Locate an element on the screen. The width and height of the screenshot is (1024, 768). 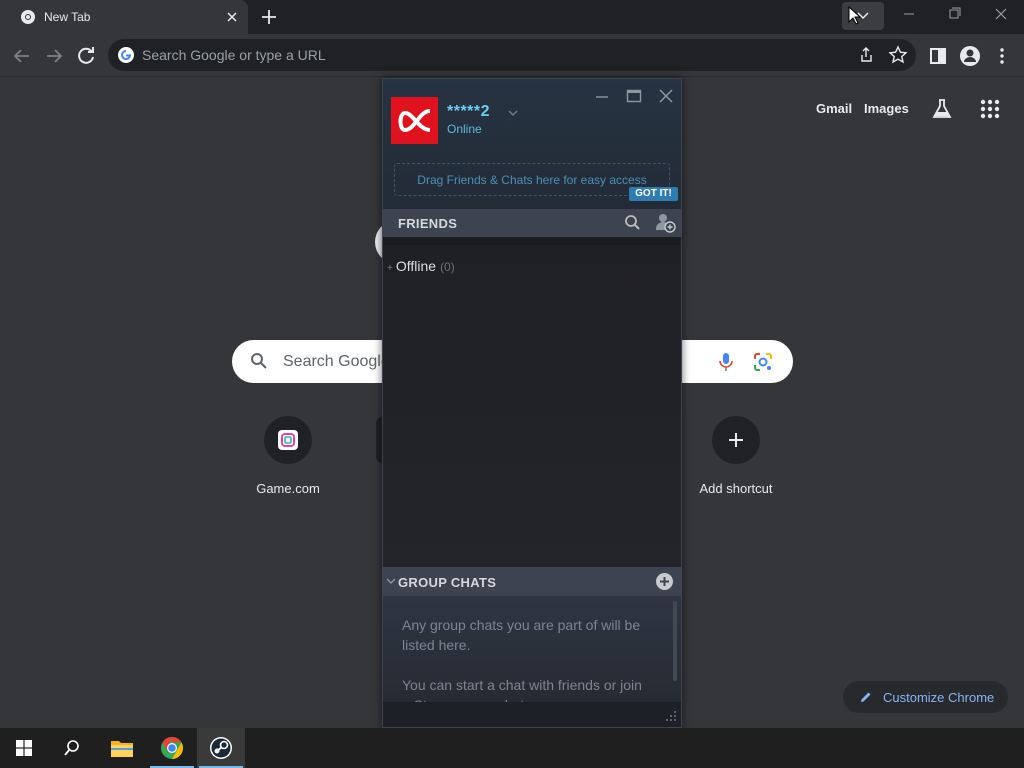
friends-footer is located at coordinates (532, 714).